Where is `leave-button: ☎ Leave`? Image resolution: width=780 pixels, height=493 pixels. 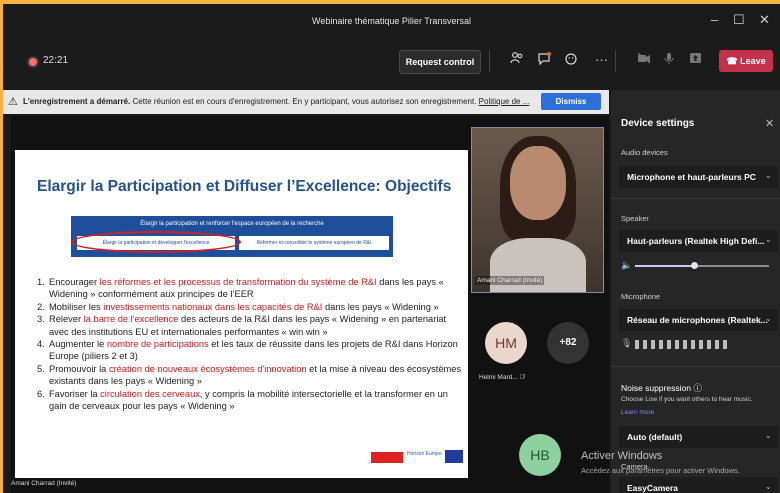
leave-button: ☎ Leave is located at coordinates (746, 61).